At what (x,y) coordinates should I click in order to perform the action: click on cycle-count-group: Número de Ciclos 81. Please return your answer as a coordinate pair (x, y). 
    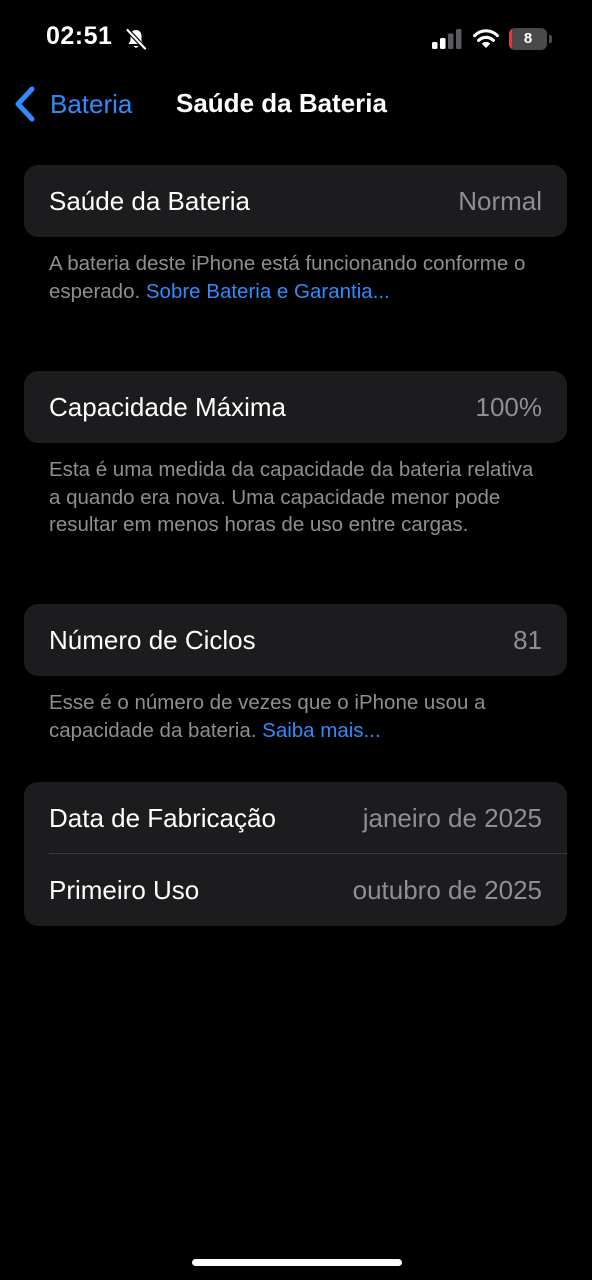
    Looking at the image, I should click on (295, 640).